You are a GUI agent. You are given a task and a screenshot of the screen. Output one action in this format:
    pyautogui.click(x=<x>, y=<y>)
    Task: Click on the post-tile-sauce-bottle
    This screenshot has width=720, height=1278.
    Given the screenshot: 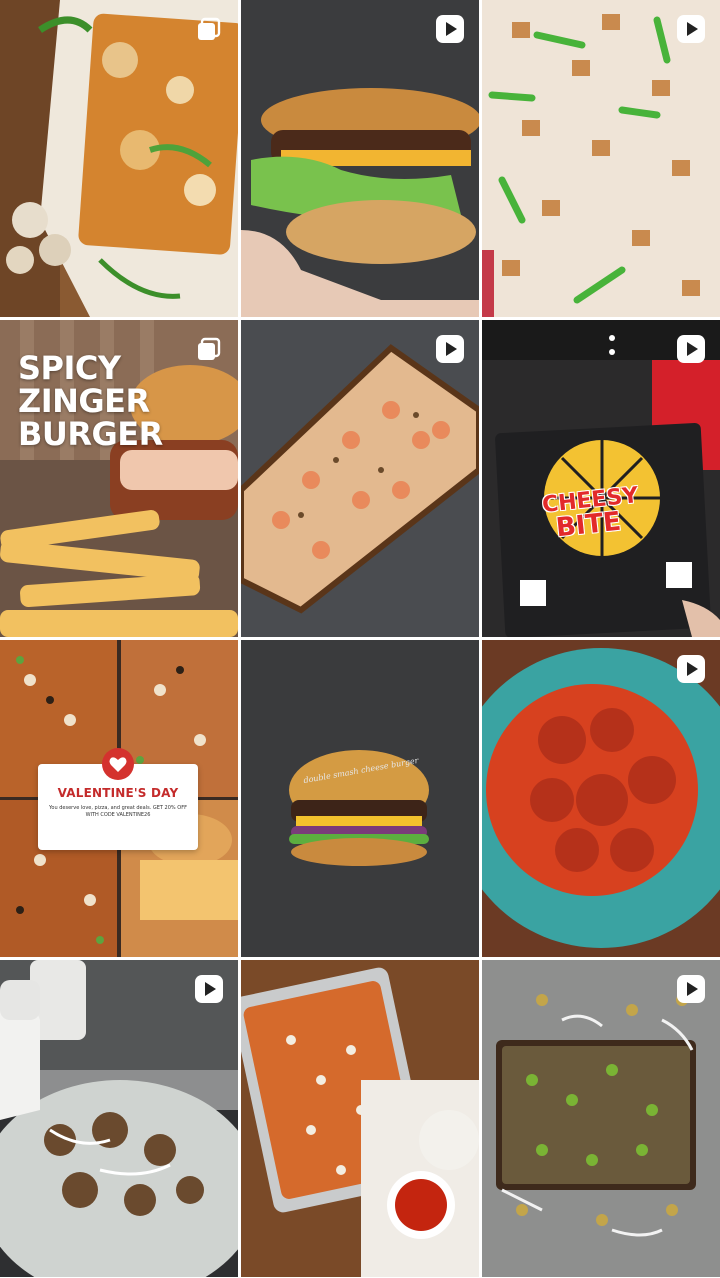 What is the action you would take?
    pyautogui.click(x=119, y=1118)
    